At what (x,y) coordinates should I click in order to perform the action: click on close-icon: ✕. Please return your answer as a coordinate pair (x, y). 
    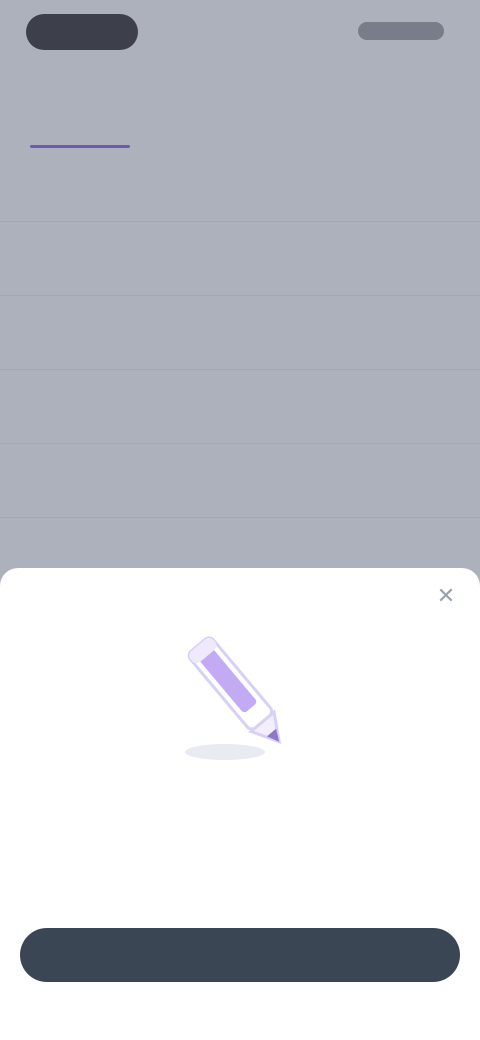
    Looking at the image, I should click on (446, 596).